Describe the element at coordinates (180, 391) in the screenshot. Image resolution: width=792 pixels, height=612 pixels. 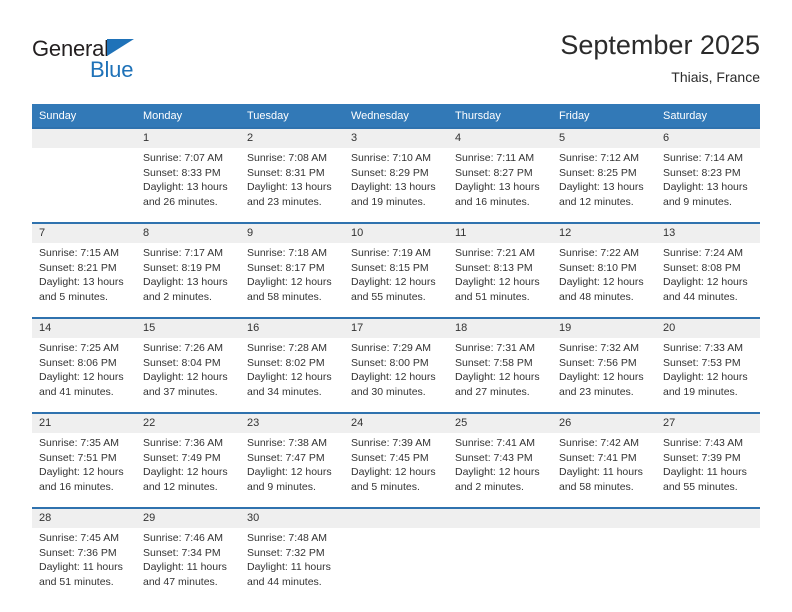
I see `daylight-text-cont: and 37 minutes.` at that location.